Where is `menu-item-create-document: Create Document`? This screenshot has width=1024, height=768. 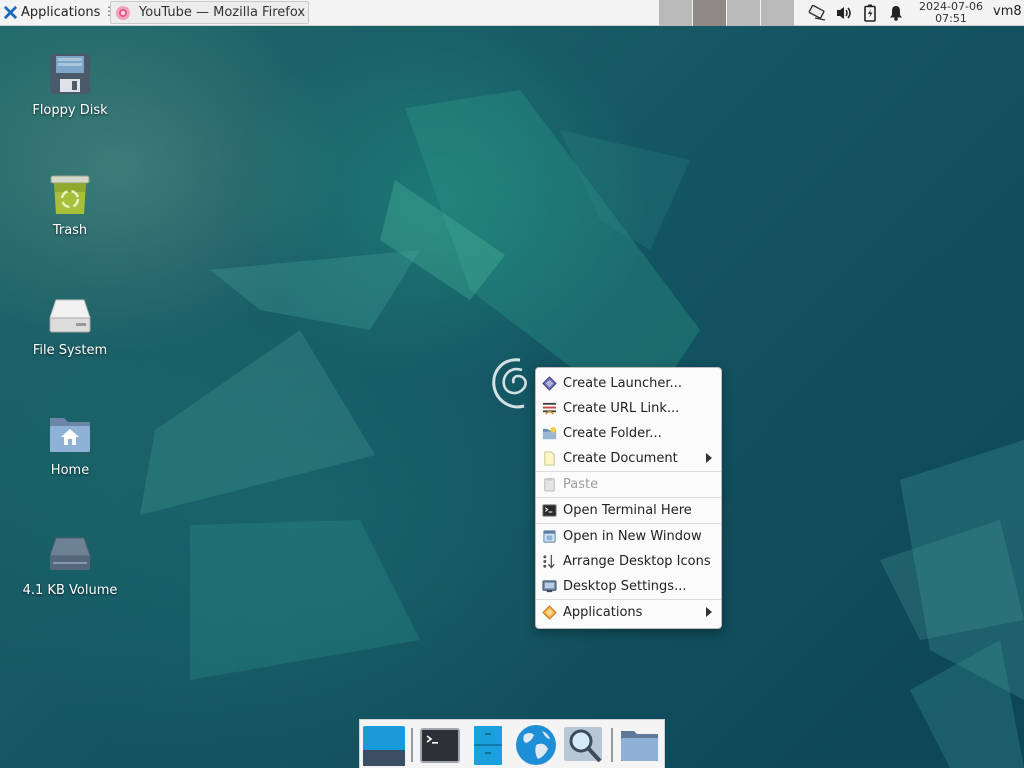 menu-item-create-document: Create Document is located at coordinates (628, 458).